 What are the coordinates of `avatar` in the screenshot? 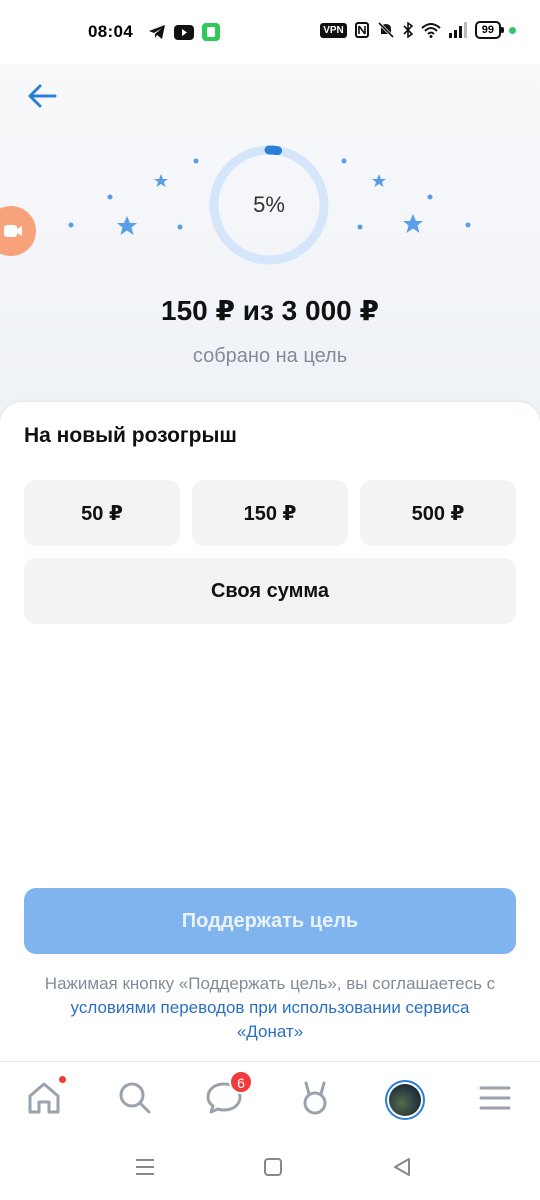 It's located at (405, 1100).